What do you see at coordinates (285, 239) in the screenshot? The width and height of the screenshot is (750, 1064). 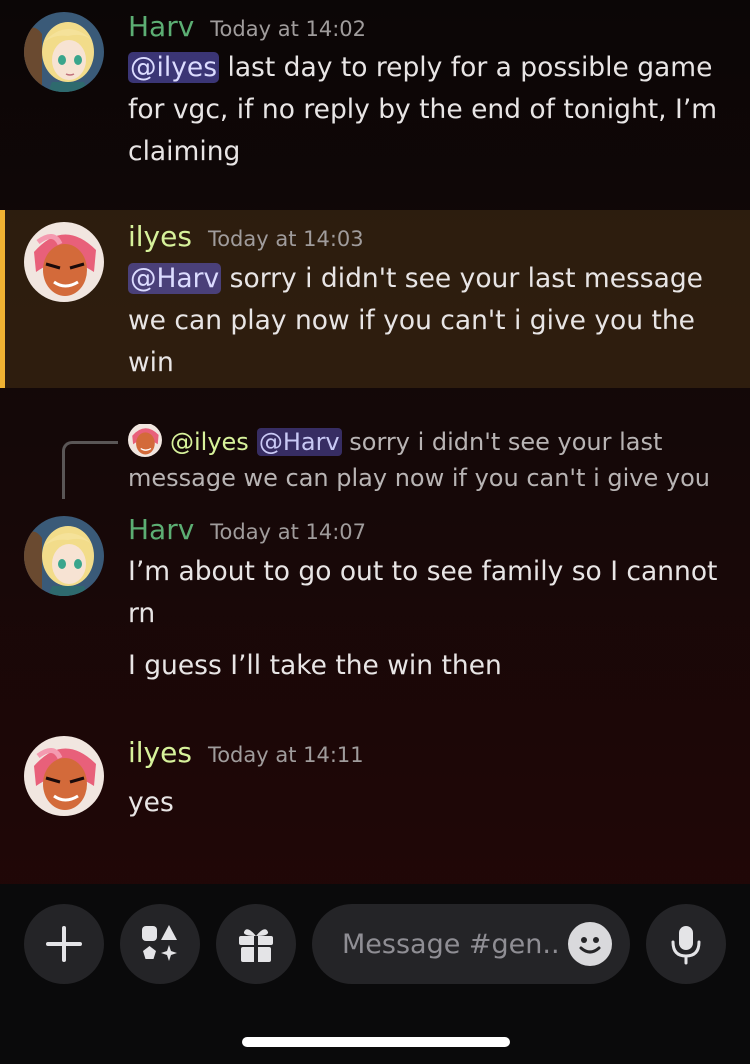 I see `timestamp: Today at 14:03` at bounding box center [285, 239].